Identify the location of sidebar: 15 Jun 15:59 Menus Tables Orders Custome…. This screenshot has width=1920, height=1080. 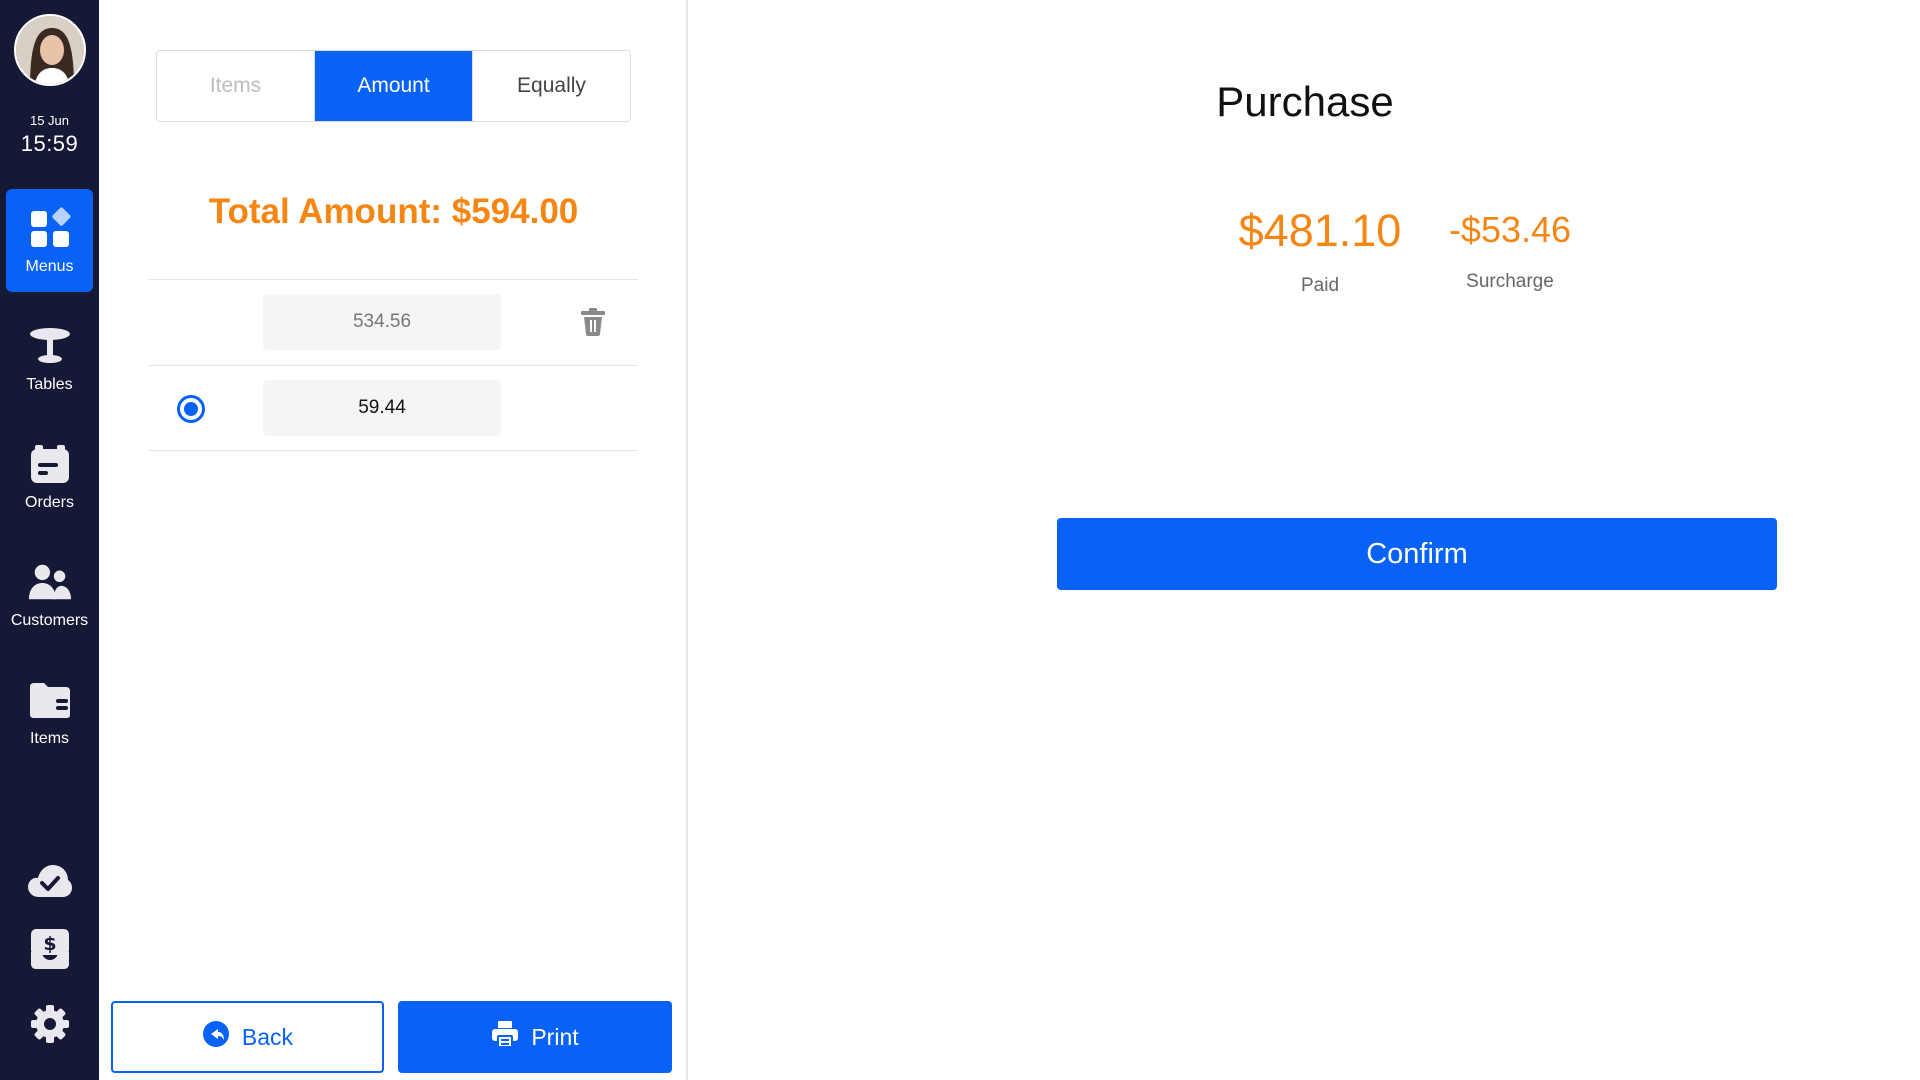
(49, 540).